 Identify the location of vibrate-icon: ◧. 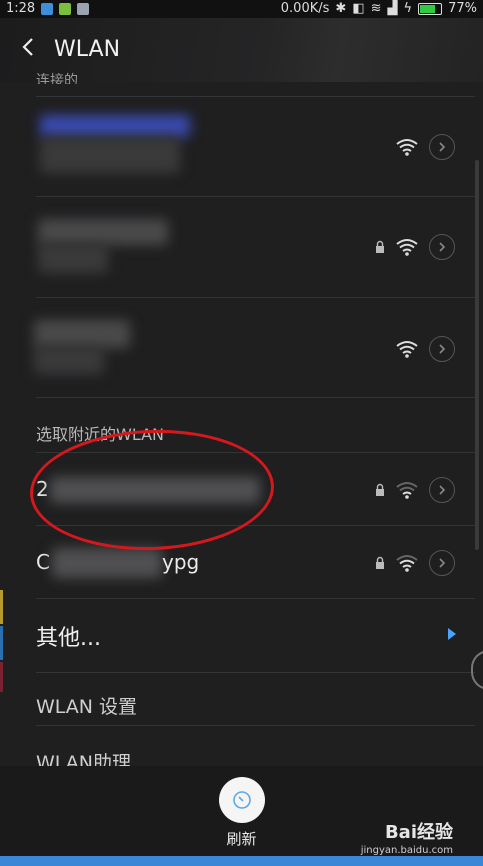
(358, 8).